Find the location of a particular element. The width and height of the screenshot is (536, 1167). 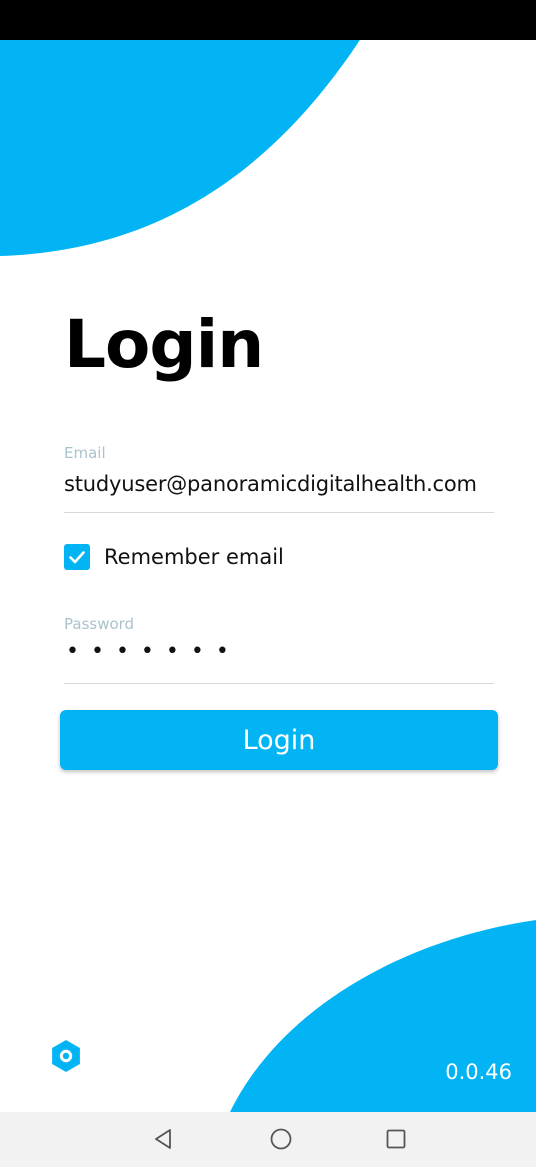

remember-email-checkbox is located at coordinates (77, 557).